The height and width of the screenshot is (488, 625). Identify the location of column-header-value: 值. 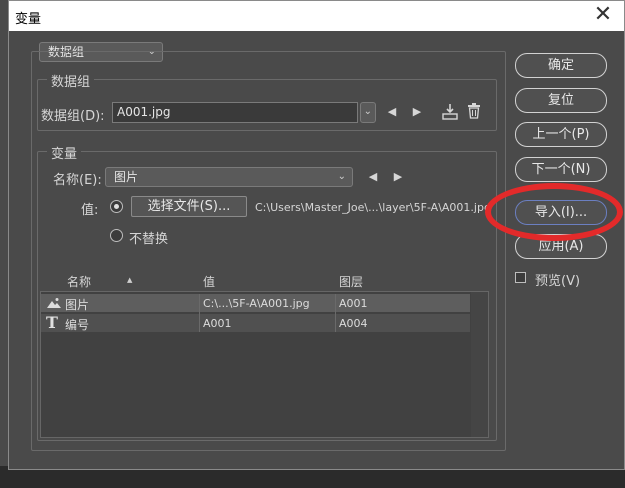
(209, 281).